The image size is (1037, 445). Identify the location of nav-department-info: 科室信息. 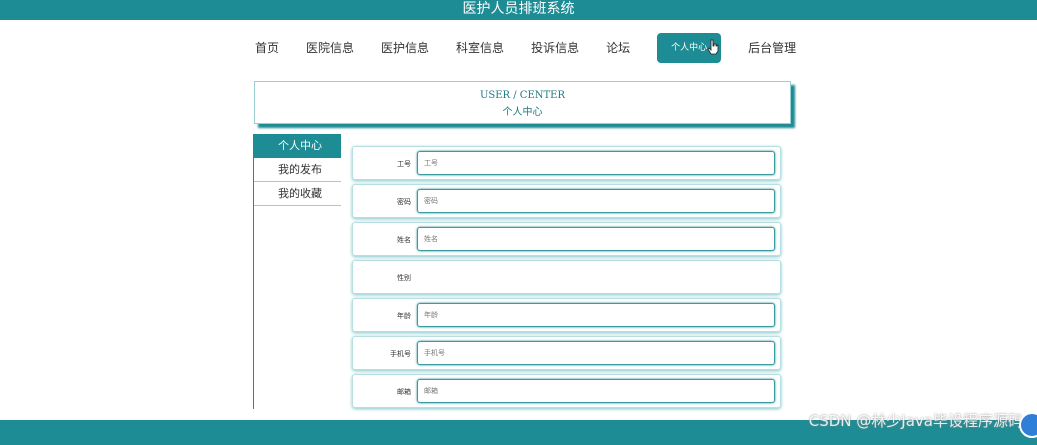
(480, 48).